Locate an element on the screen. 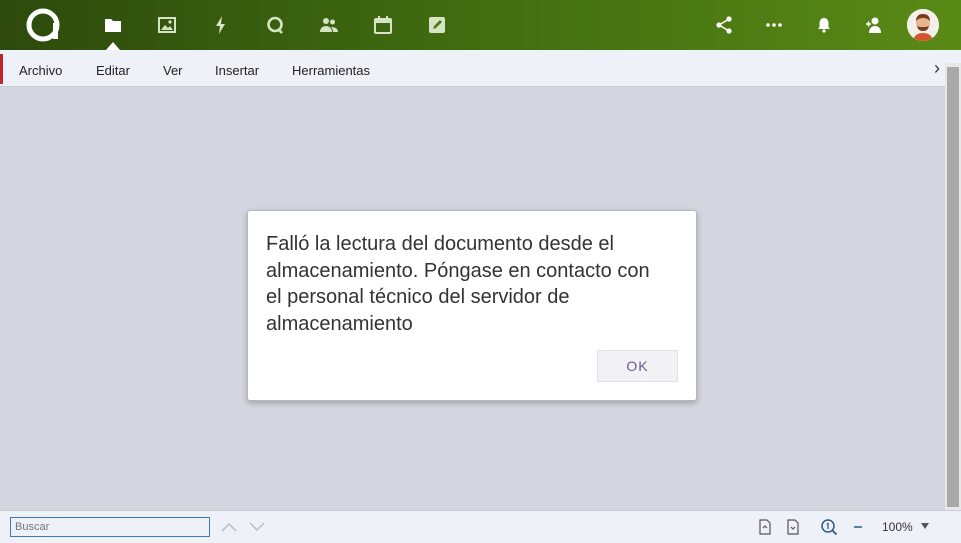 The width and height of the screenshot is (961, 543). menu-archivo: Archivo is located at coordinates (40, 70).